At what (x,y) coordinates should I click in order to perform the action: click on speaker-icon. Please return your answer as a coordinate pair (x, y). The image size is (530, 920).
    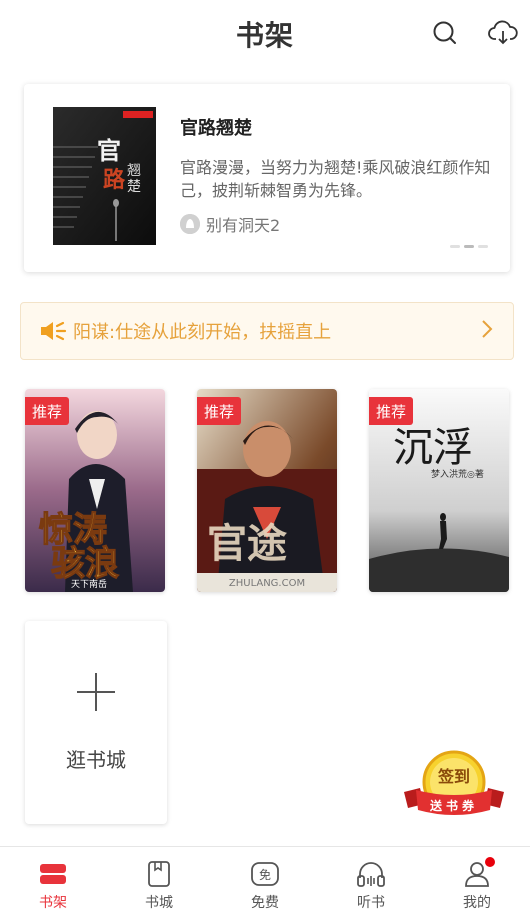
    Looking at the image, I should click on (53, 331).